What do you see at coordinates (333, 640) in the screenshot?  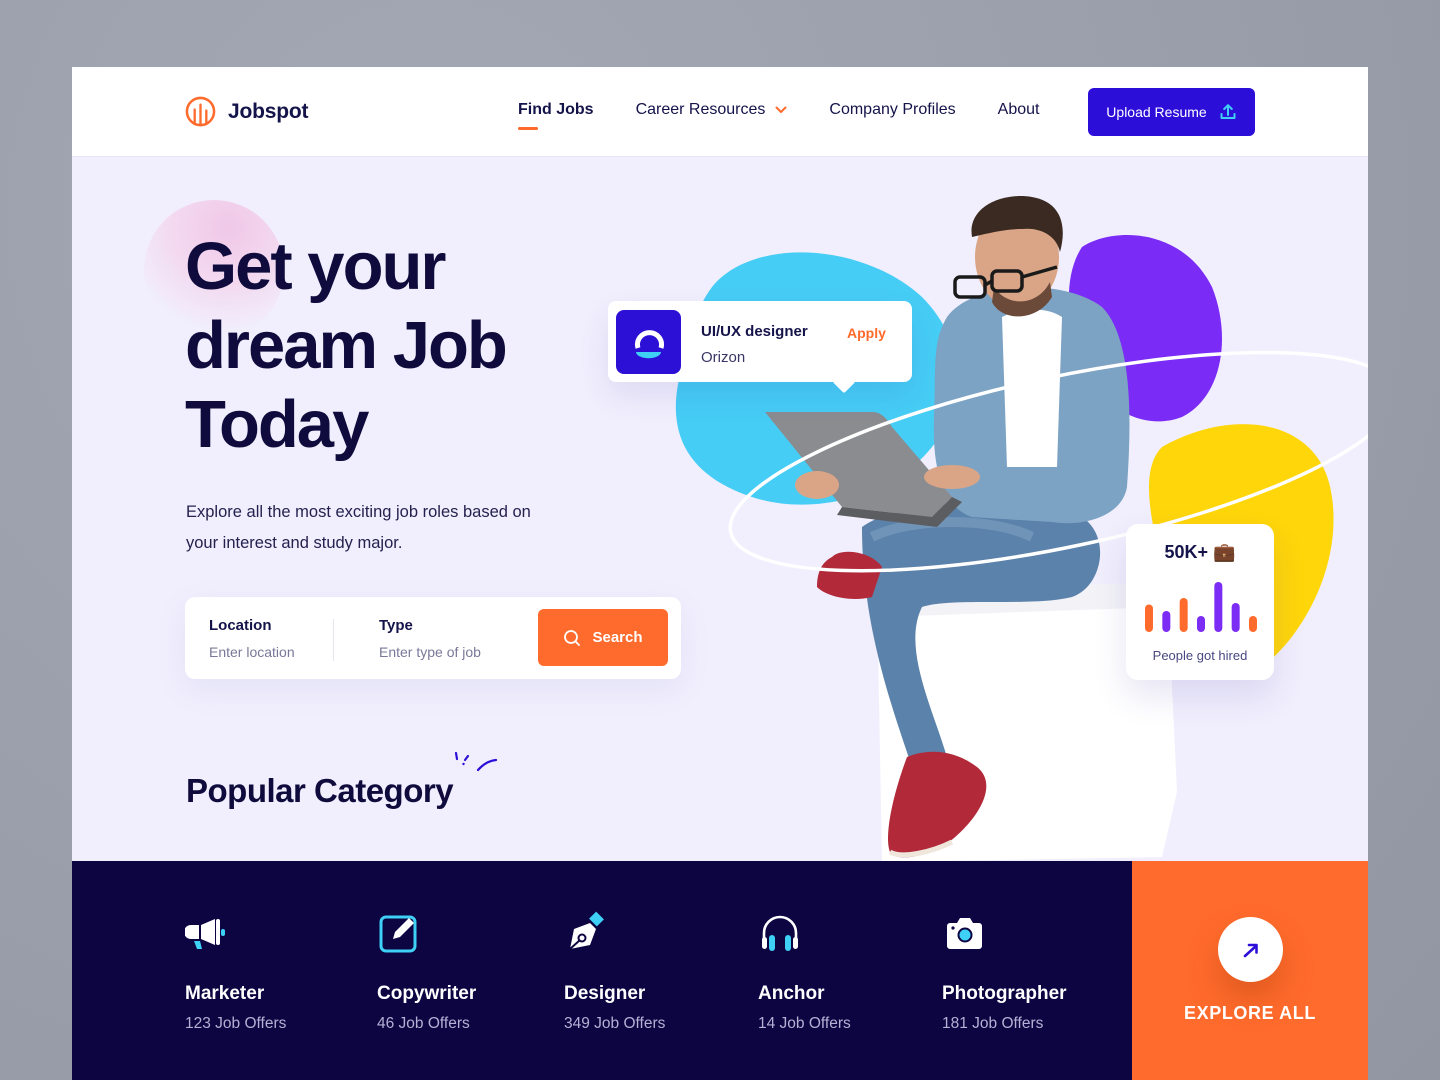 I see `field-divider` at bounding box center [333, 640].